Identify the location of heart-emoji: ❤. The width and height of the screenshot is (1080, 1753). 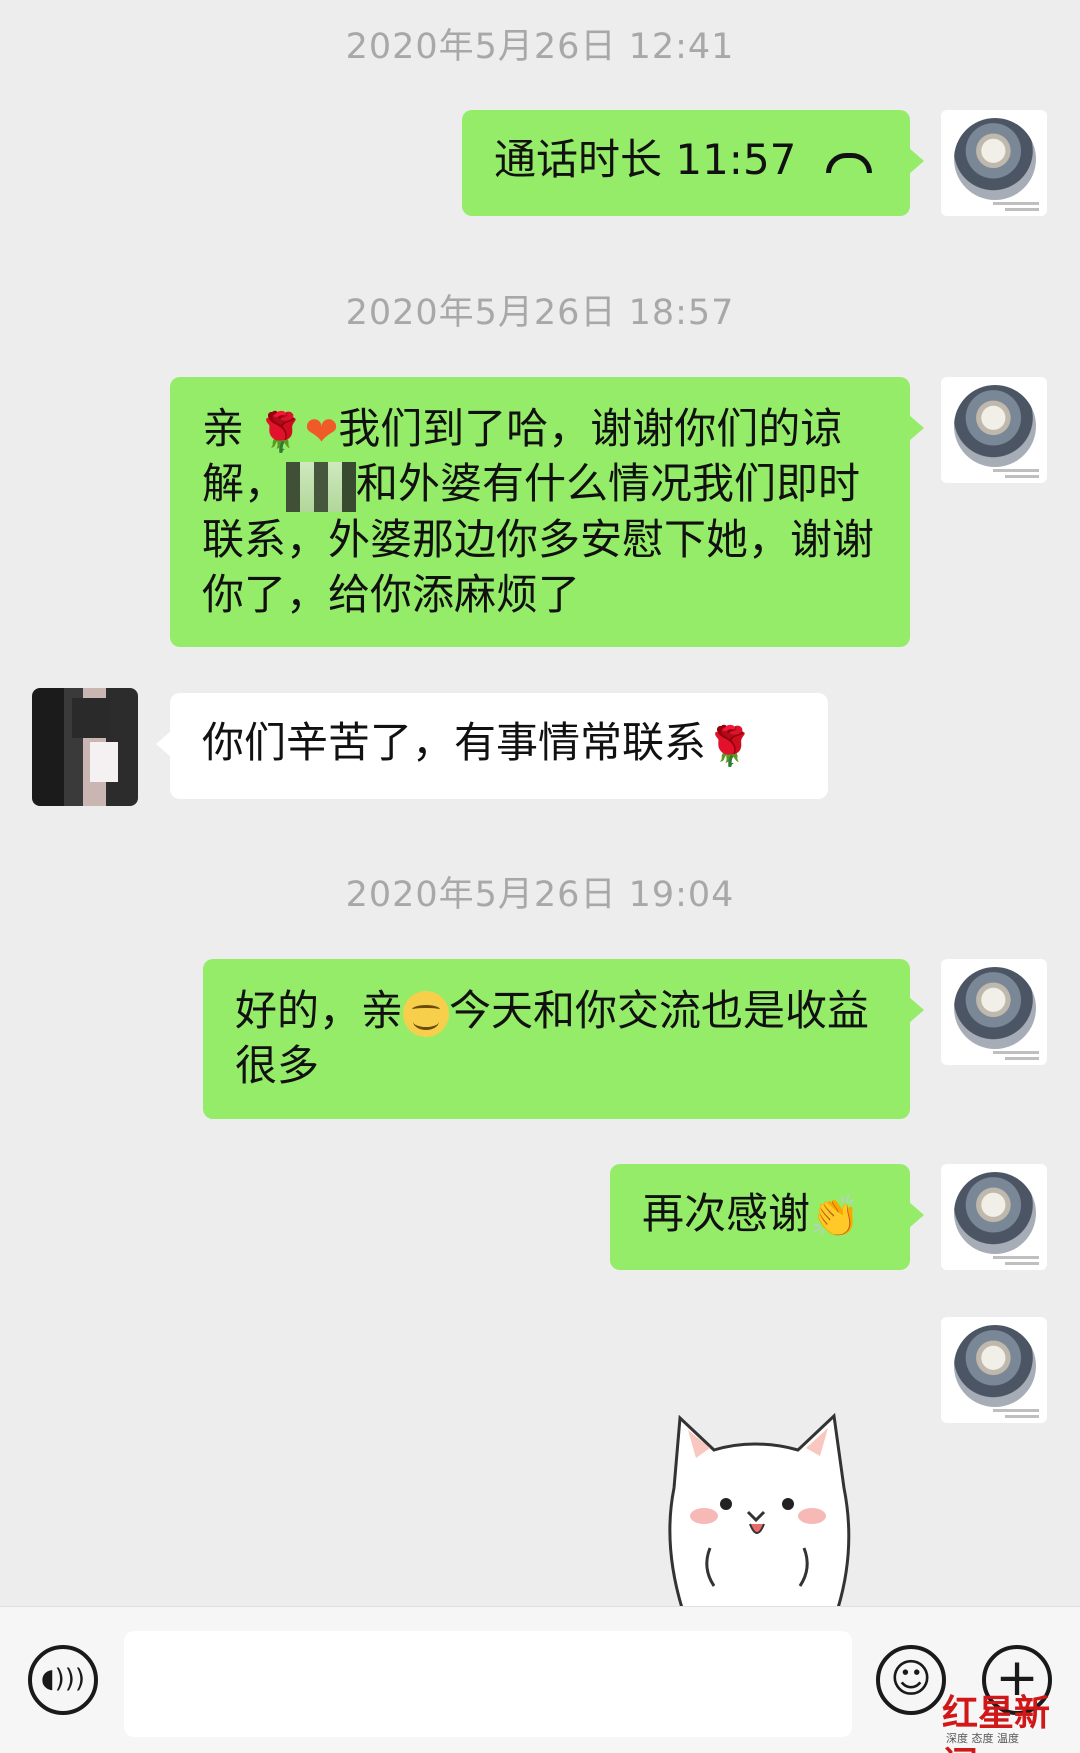
(321, 431).